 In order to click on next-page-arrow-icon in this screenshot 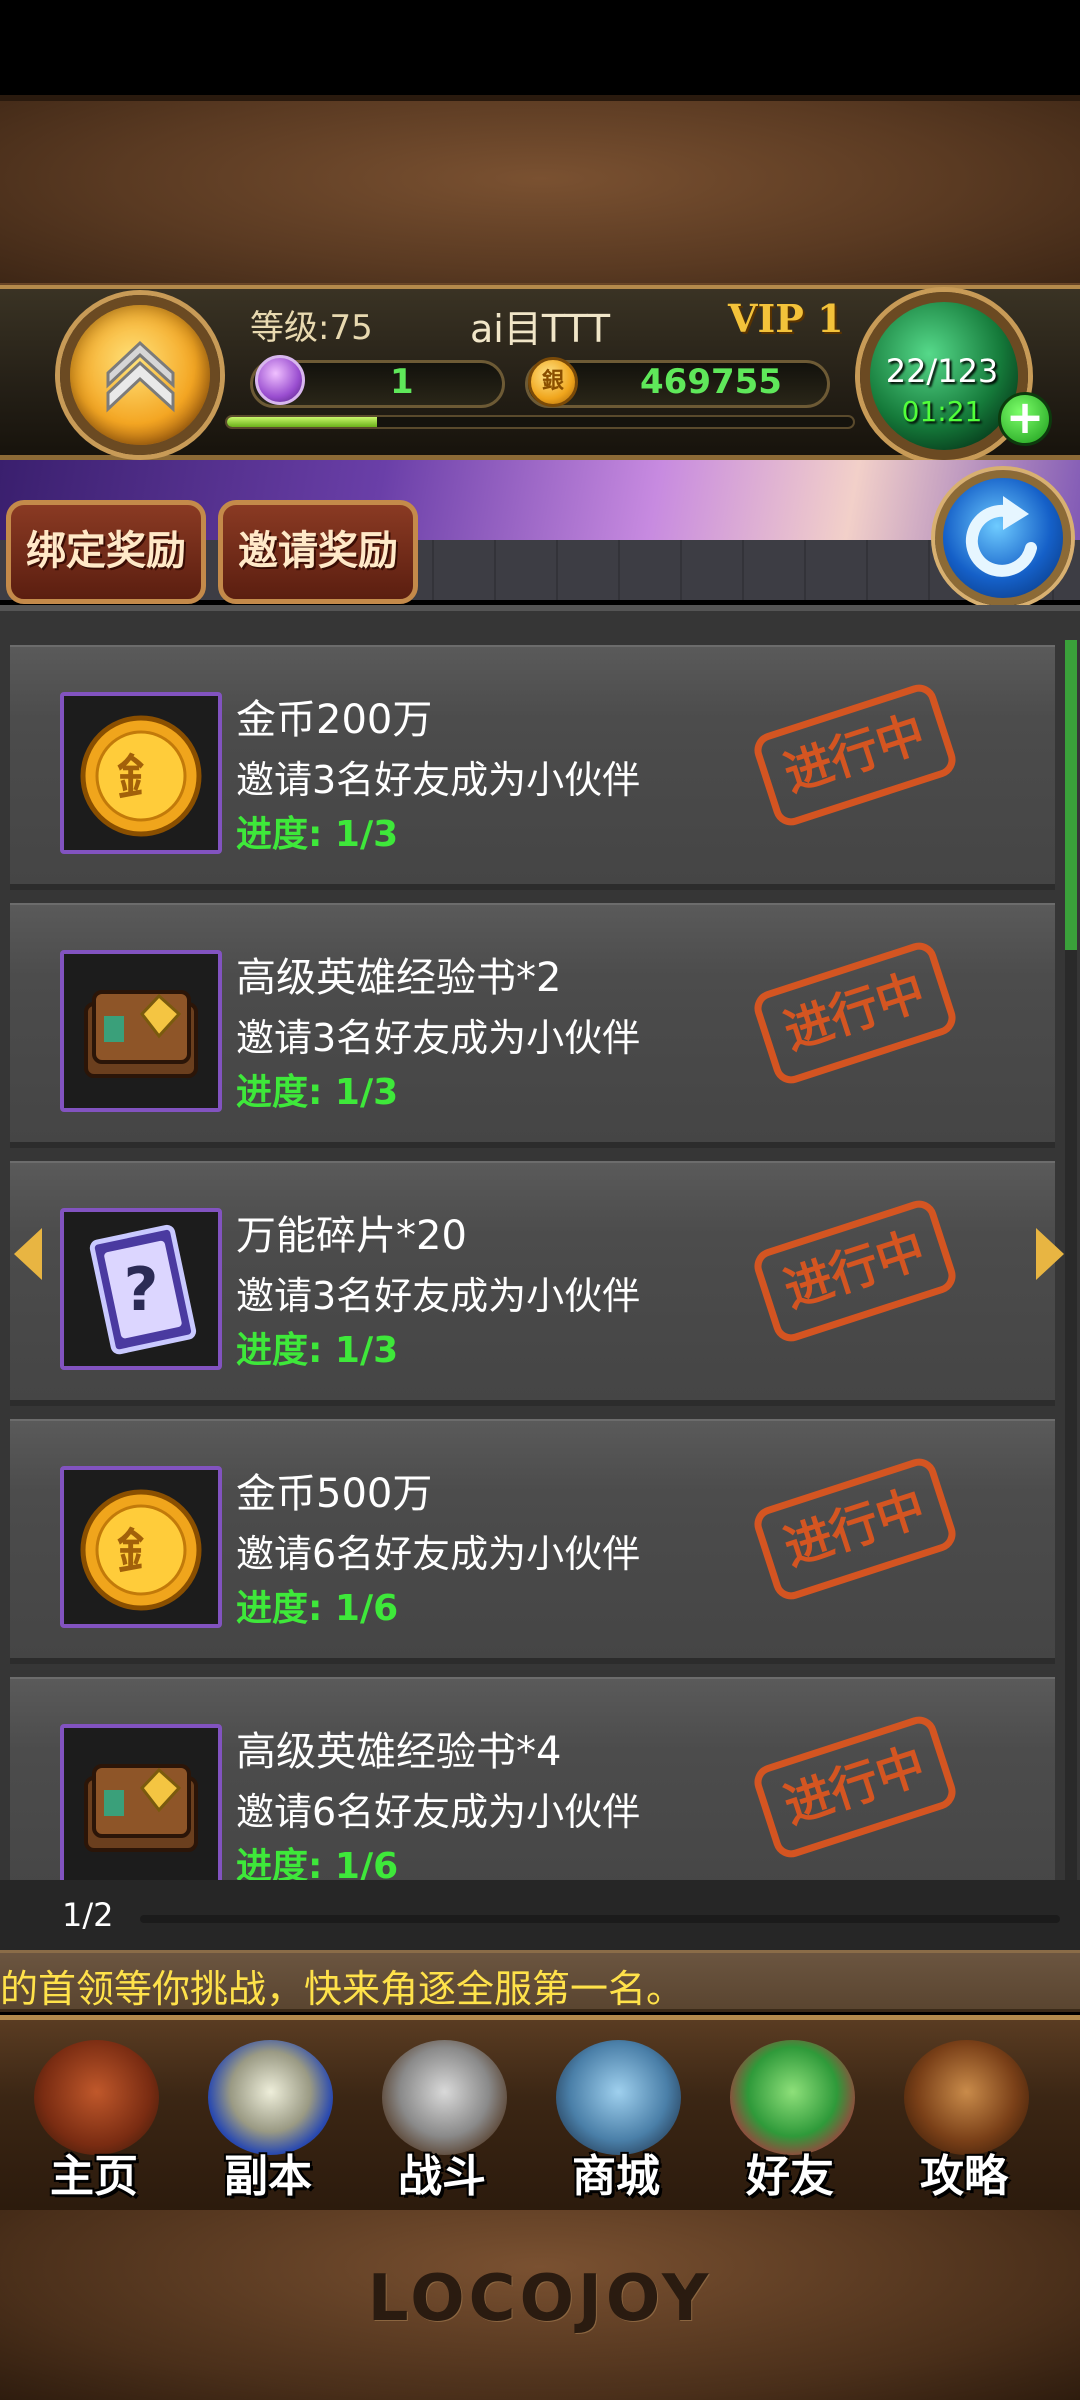, I will do `click(1050, 1254)`.